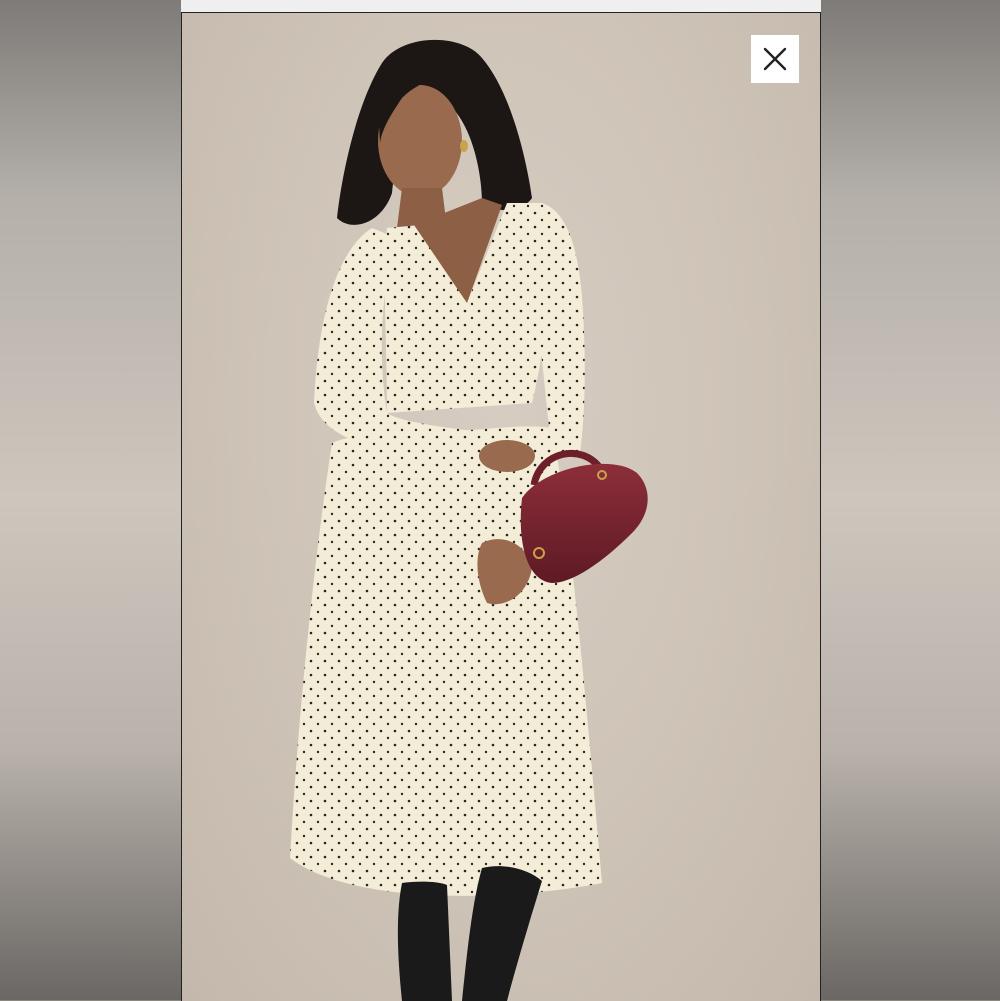  What do you see at coordinates (584, 523) in the screenshot?
I see `handbag` at bounding box center [584, 523].